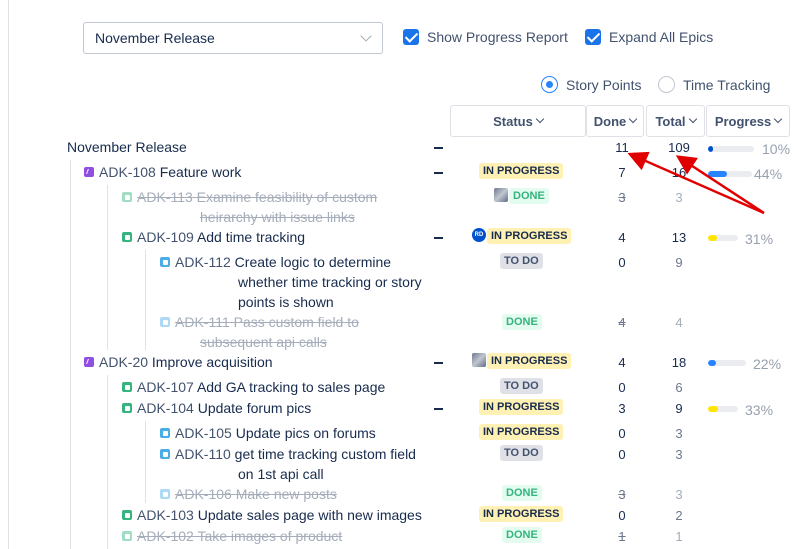 The image size is (809, 549). What do you see at coordinates (281, 474) in the screenshot?
I see `issue-summary-line2: on 1st api call` at bounding box center [281, 474].